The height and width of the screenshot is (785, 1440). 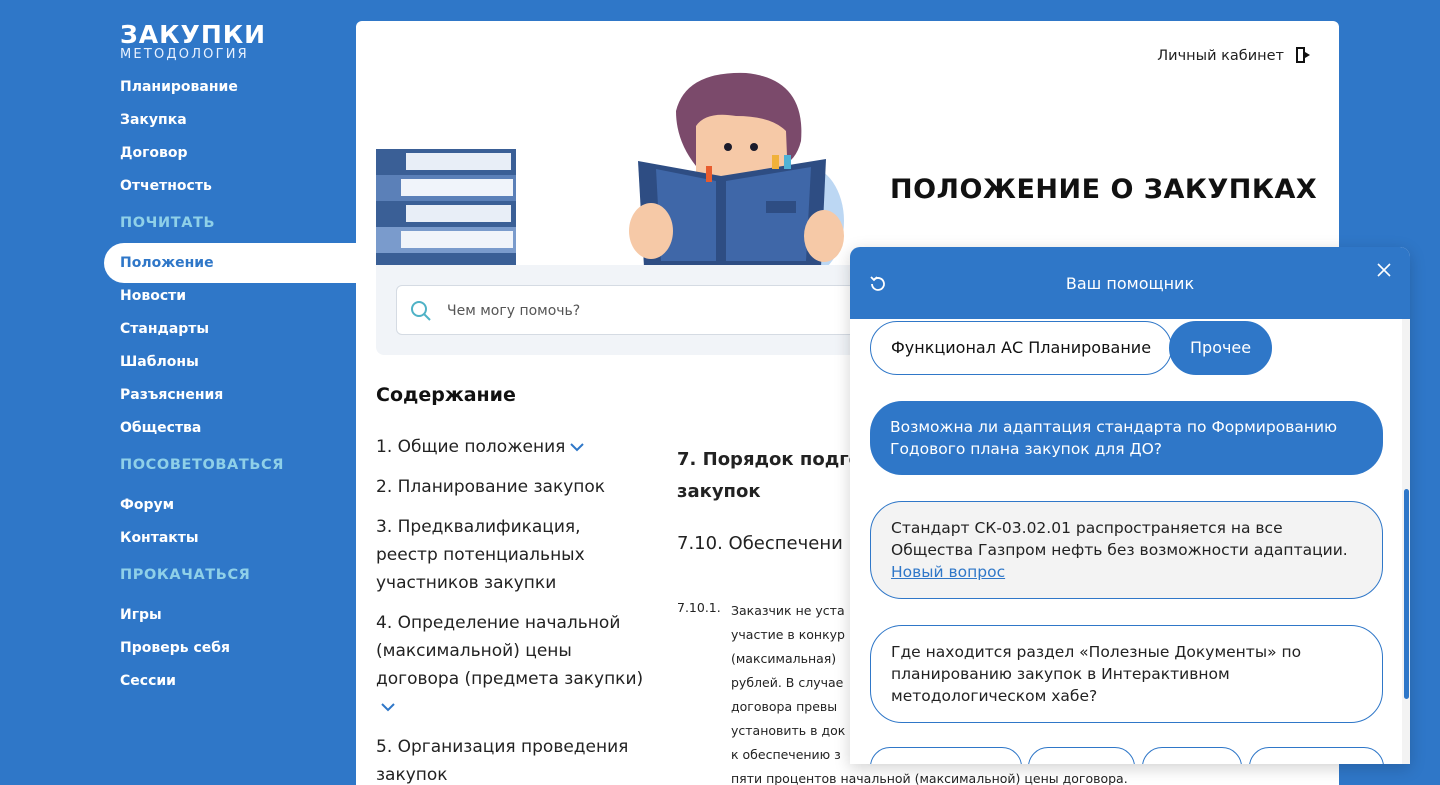 What do you see at coordinates (610, 169) in the screenshot?
I see `reading-man-illustration` at bounding box center [610, 169].